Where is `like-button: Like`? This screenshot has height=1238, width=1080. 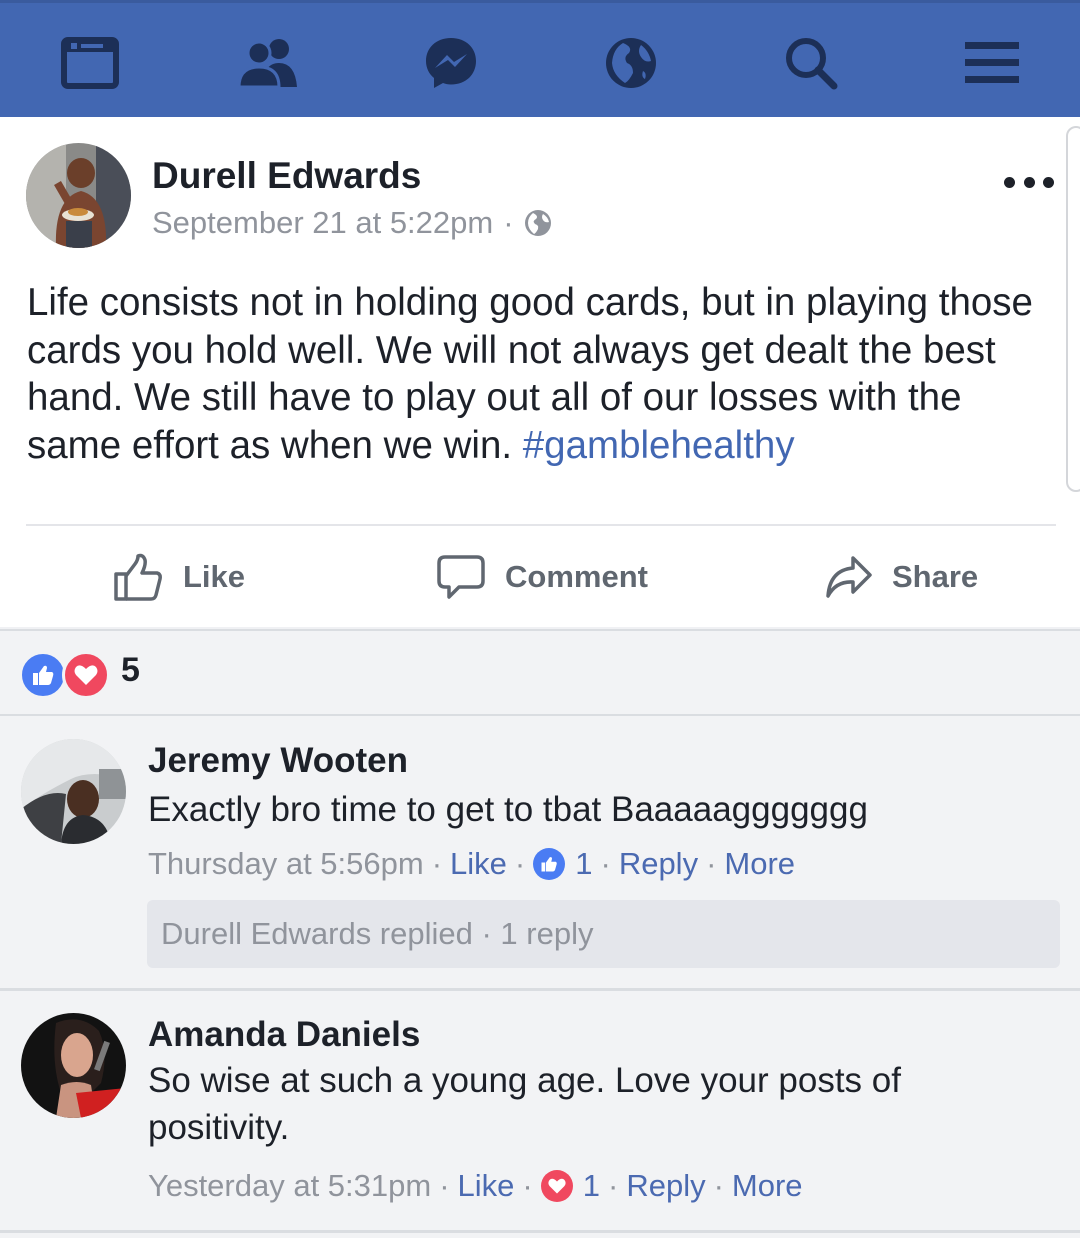
like-button: Like is located at coordinates (179, 577).